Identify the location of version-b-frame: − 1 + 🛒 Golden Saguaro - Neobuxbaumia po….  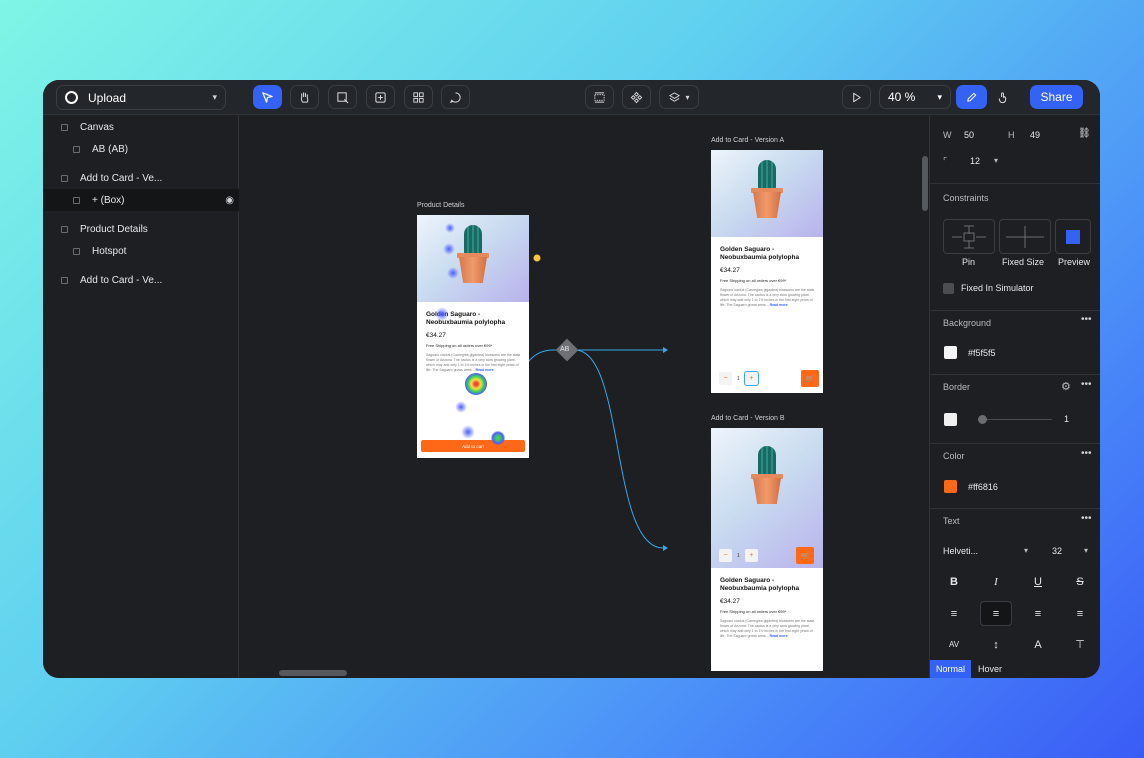
(767, 549).